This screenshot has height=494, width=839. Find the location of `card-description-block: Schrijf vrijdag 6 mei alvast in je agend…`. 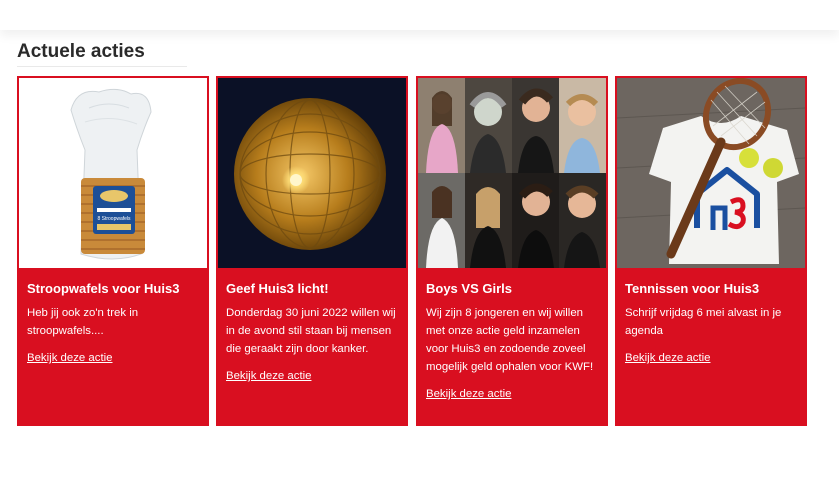

card-description-block: Schrijf vrijdag 6 mei alvast in je agend… is located at coordinates (713, 335).